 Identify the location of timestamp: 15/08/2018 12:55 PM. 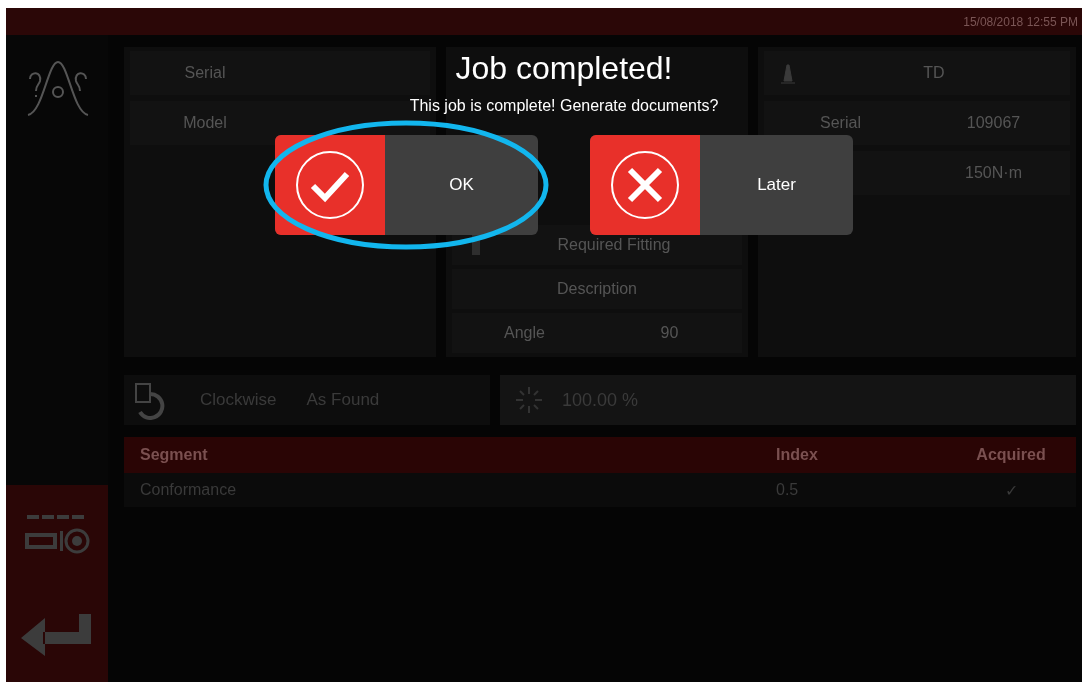
(1020, 21).